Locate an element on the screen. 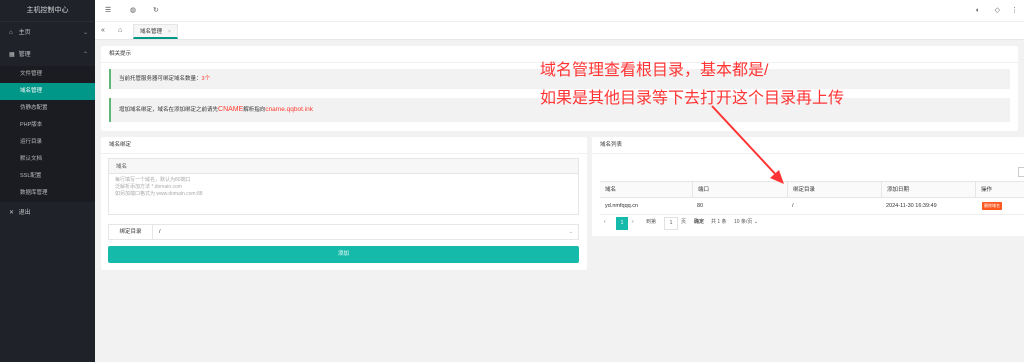 This screenshot has height=362, width=1024. arrow-shaft is located at coordinates (745, 142).